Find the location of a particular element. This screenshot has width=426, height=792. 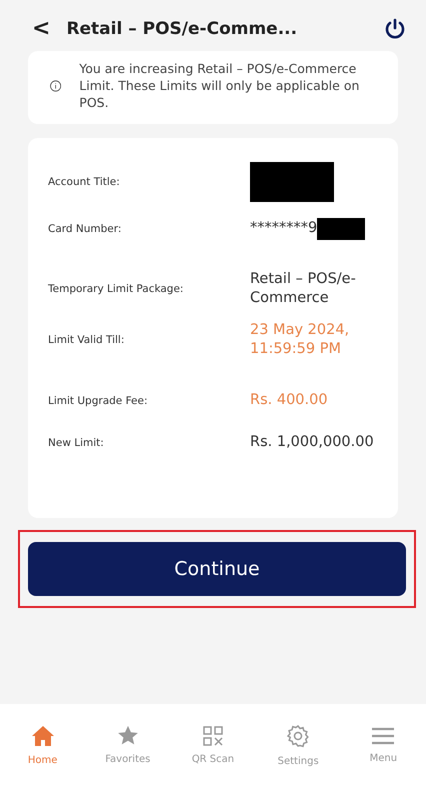

nav-tab: QR Scan is located at coordinates (213, 745).